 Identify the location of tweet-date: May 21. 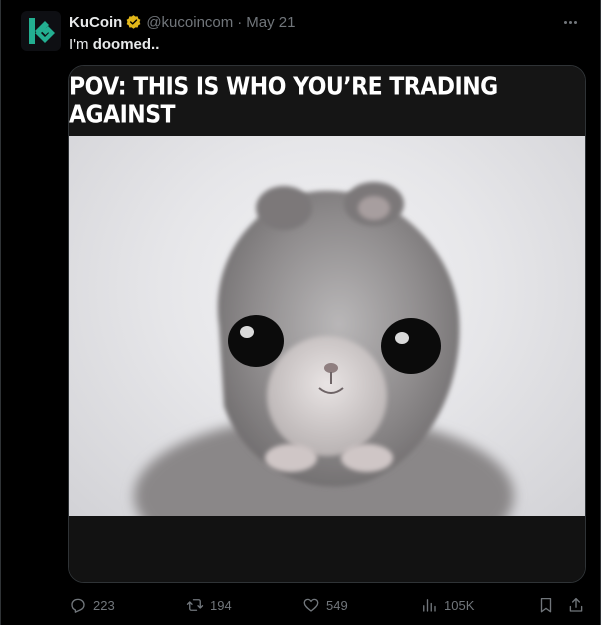
(270, 22).